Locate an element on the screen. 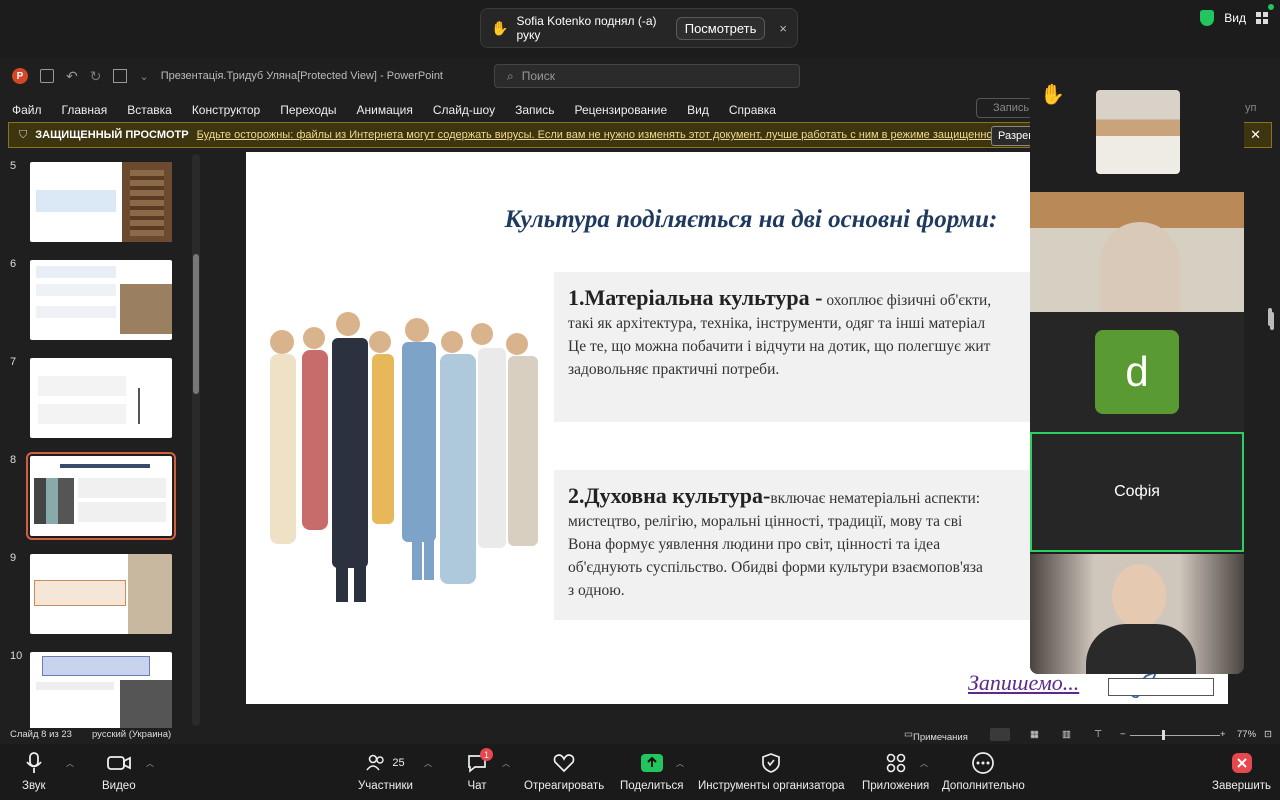  zoom-slider-handle is located at coordinates (1163, 735).